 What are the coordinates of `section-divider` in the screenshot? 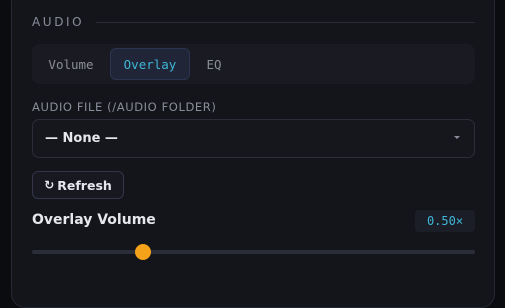 It's located at (285, 22).